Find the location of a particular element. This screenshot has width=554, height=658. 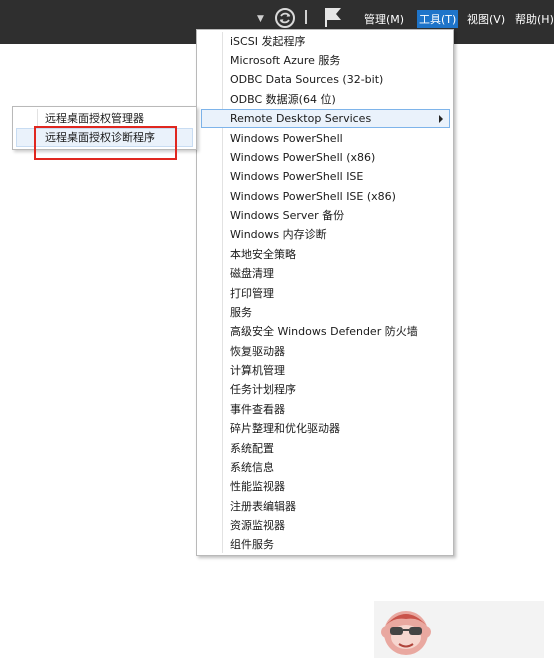

submenu-arrow-icon is located at coordinates (441, 119).